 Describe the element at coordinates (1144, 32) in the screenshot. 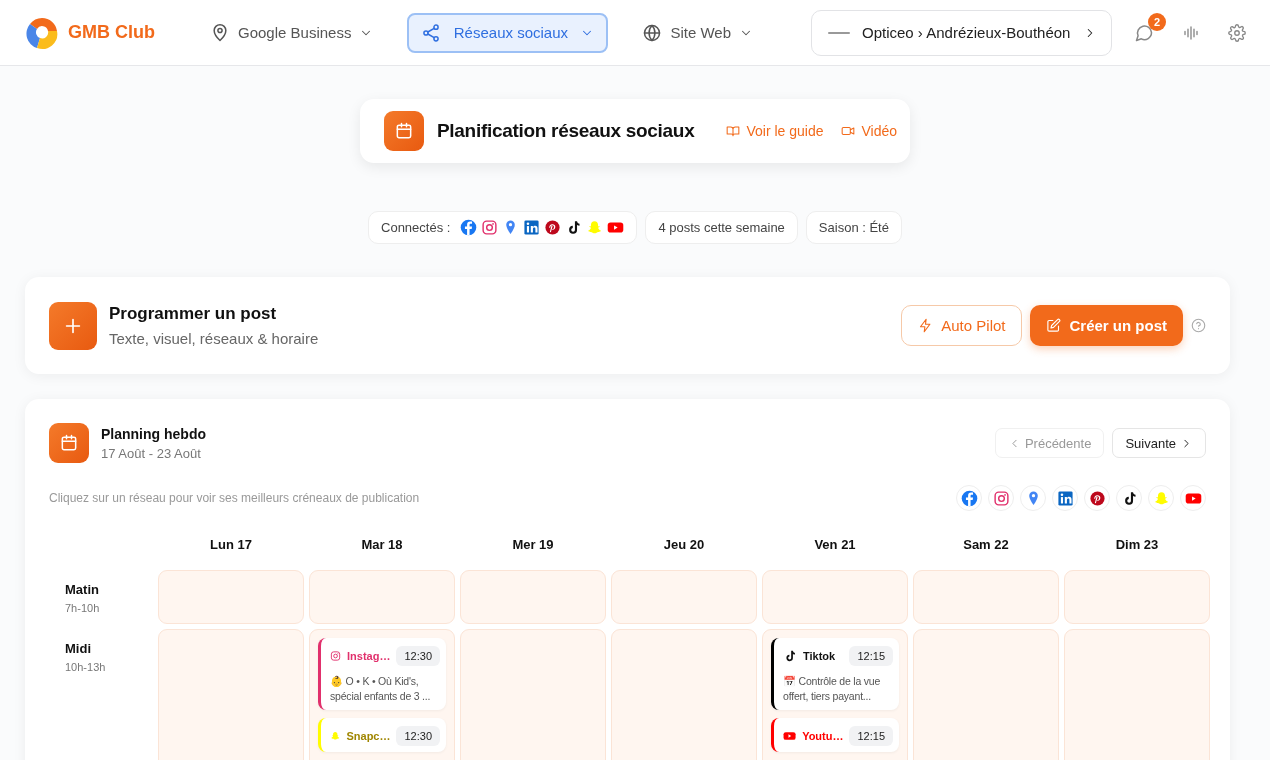

I see `chat-bubble-icon` at that location.